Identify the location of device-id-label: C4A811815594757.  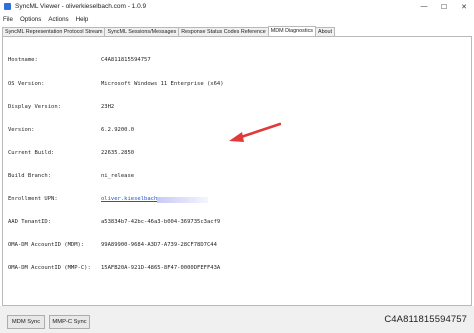
(425, 319).